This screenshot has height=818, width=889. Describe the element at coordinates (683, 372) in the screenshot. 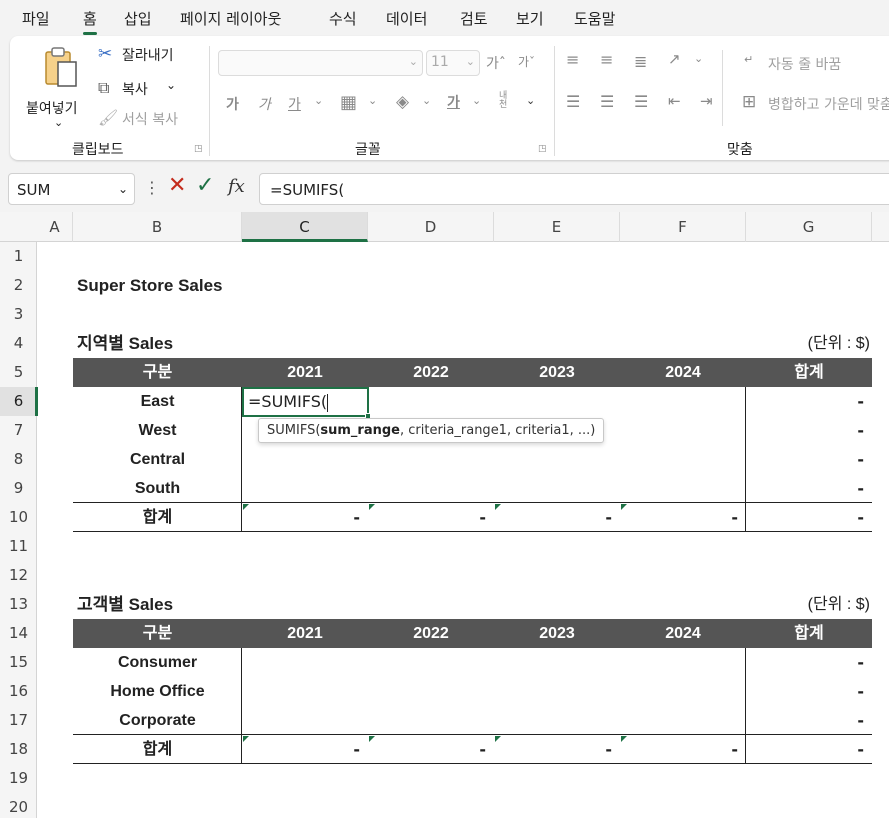

I see `region-header-2024: 2024` at that location.